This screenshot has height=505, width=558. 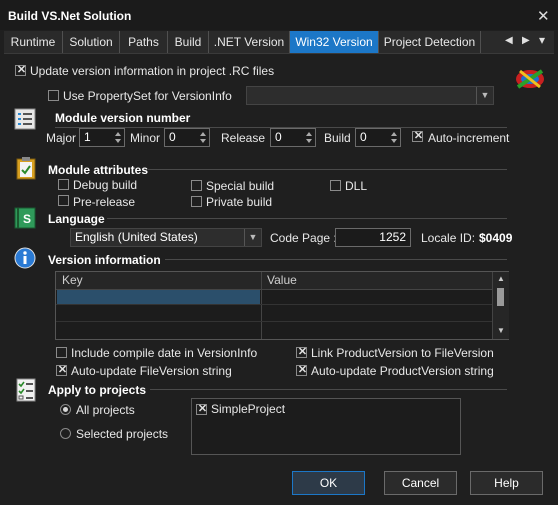 I want to click on minor-label: Minor, so click(x=145, y=138).